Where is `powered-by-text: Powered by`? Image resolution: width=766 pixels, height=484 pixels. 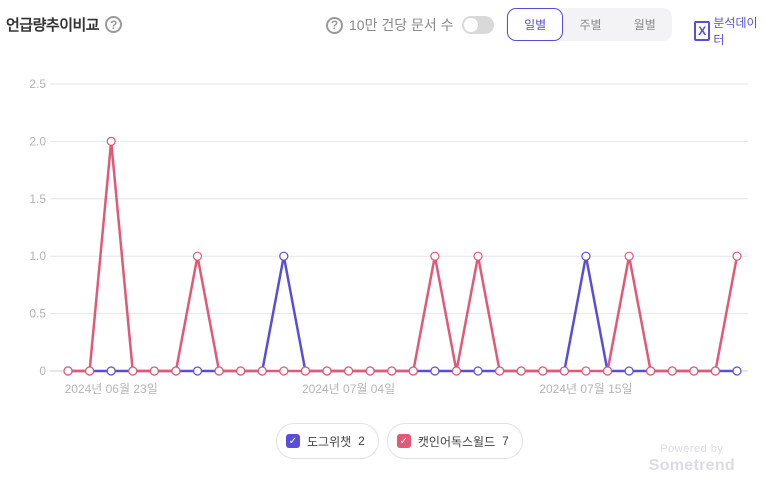
powered-by-text: Powered by is located at coordinates (692, 449).